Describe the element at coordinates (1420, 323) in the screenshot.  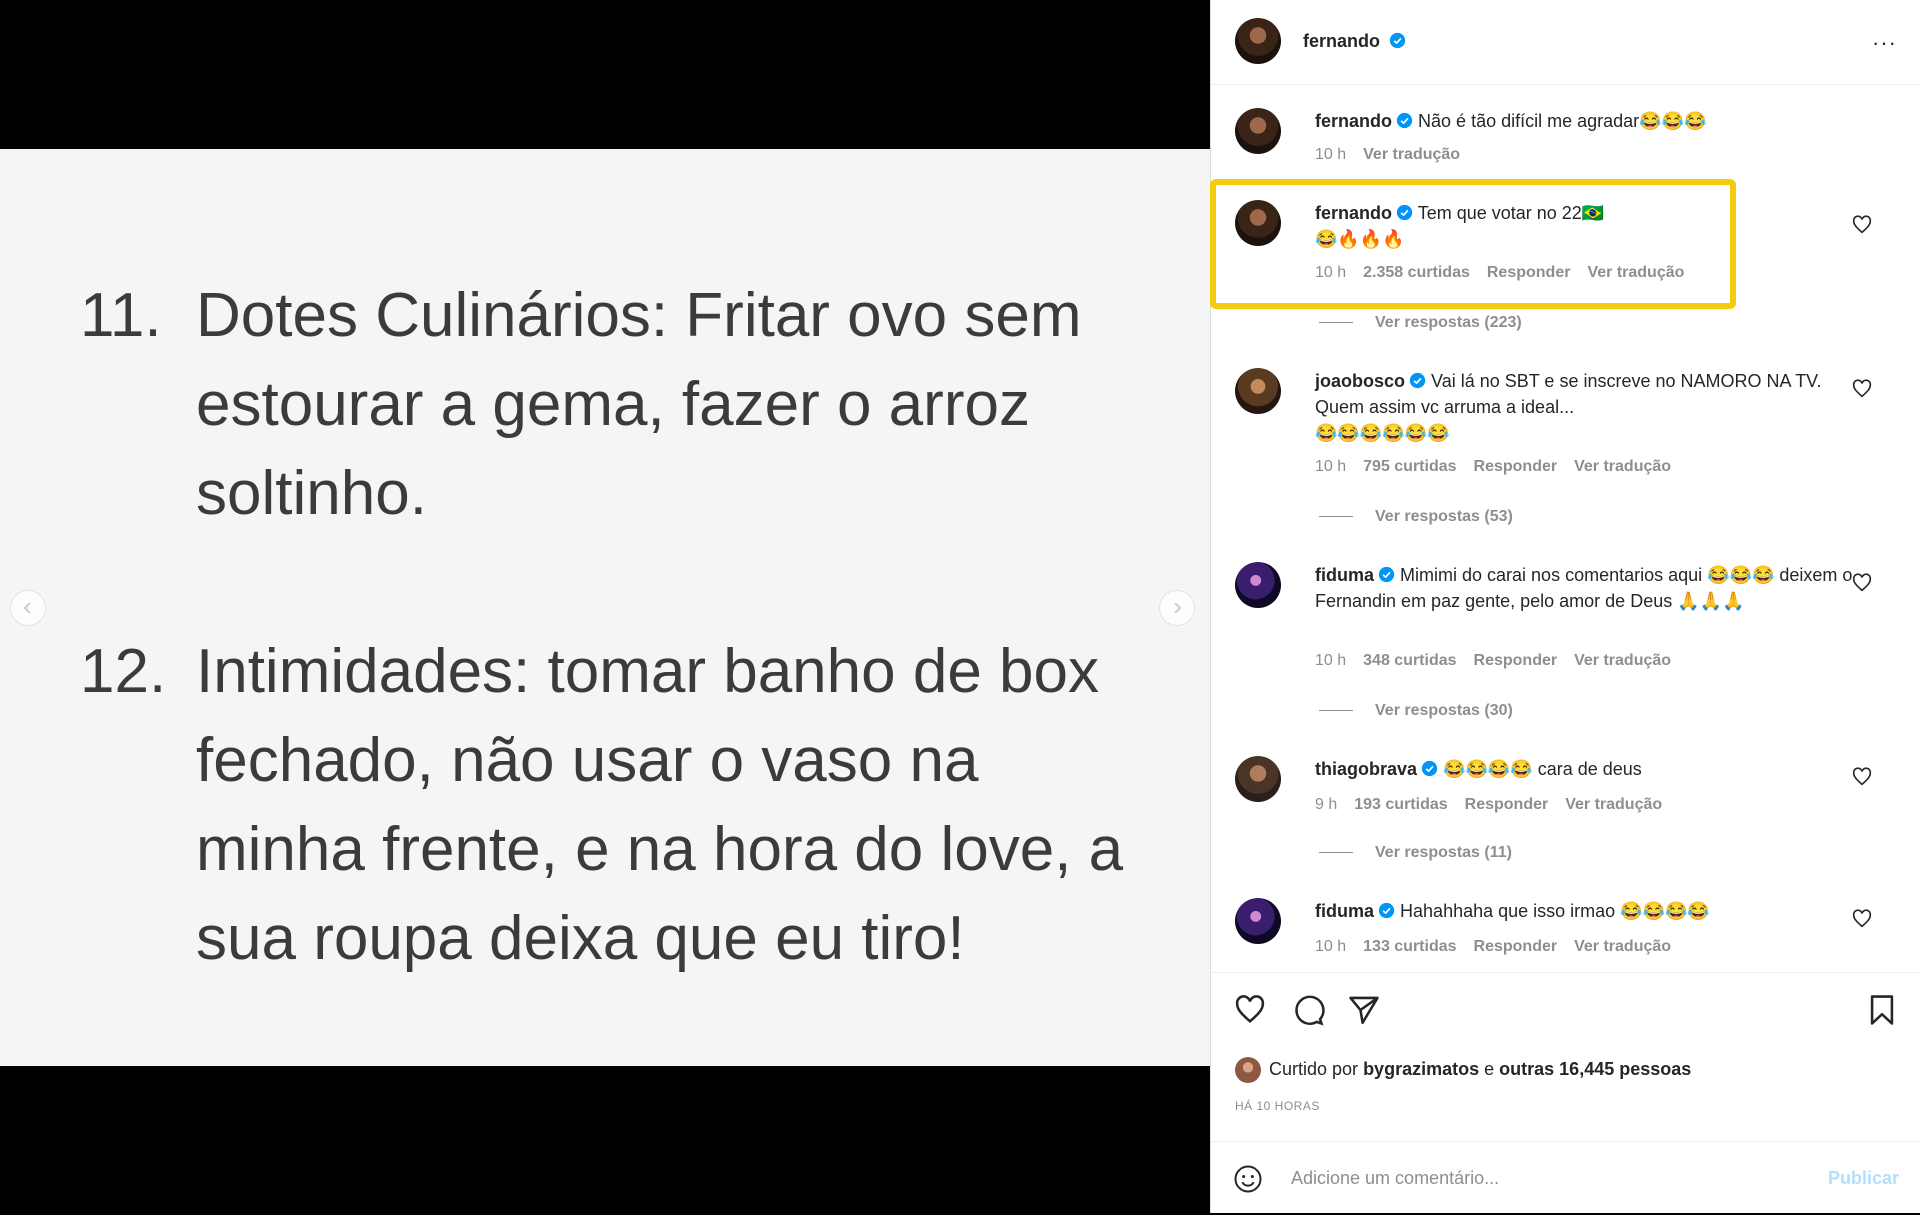
I see `view-replies-button: Ver respostas (223)` at that location.